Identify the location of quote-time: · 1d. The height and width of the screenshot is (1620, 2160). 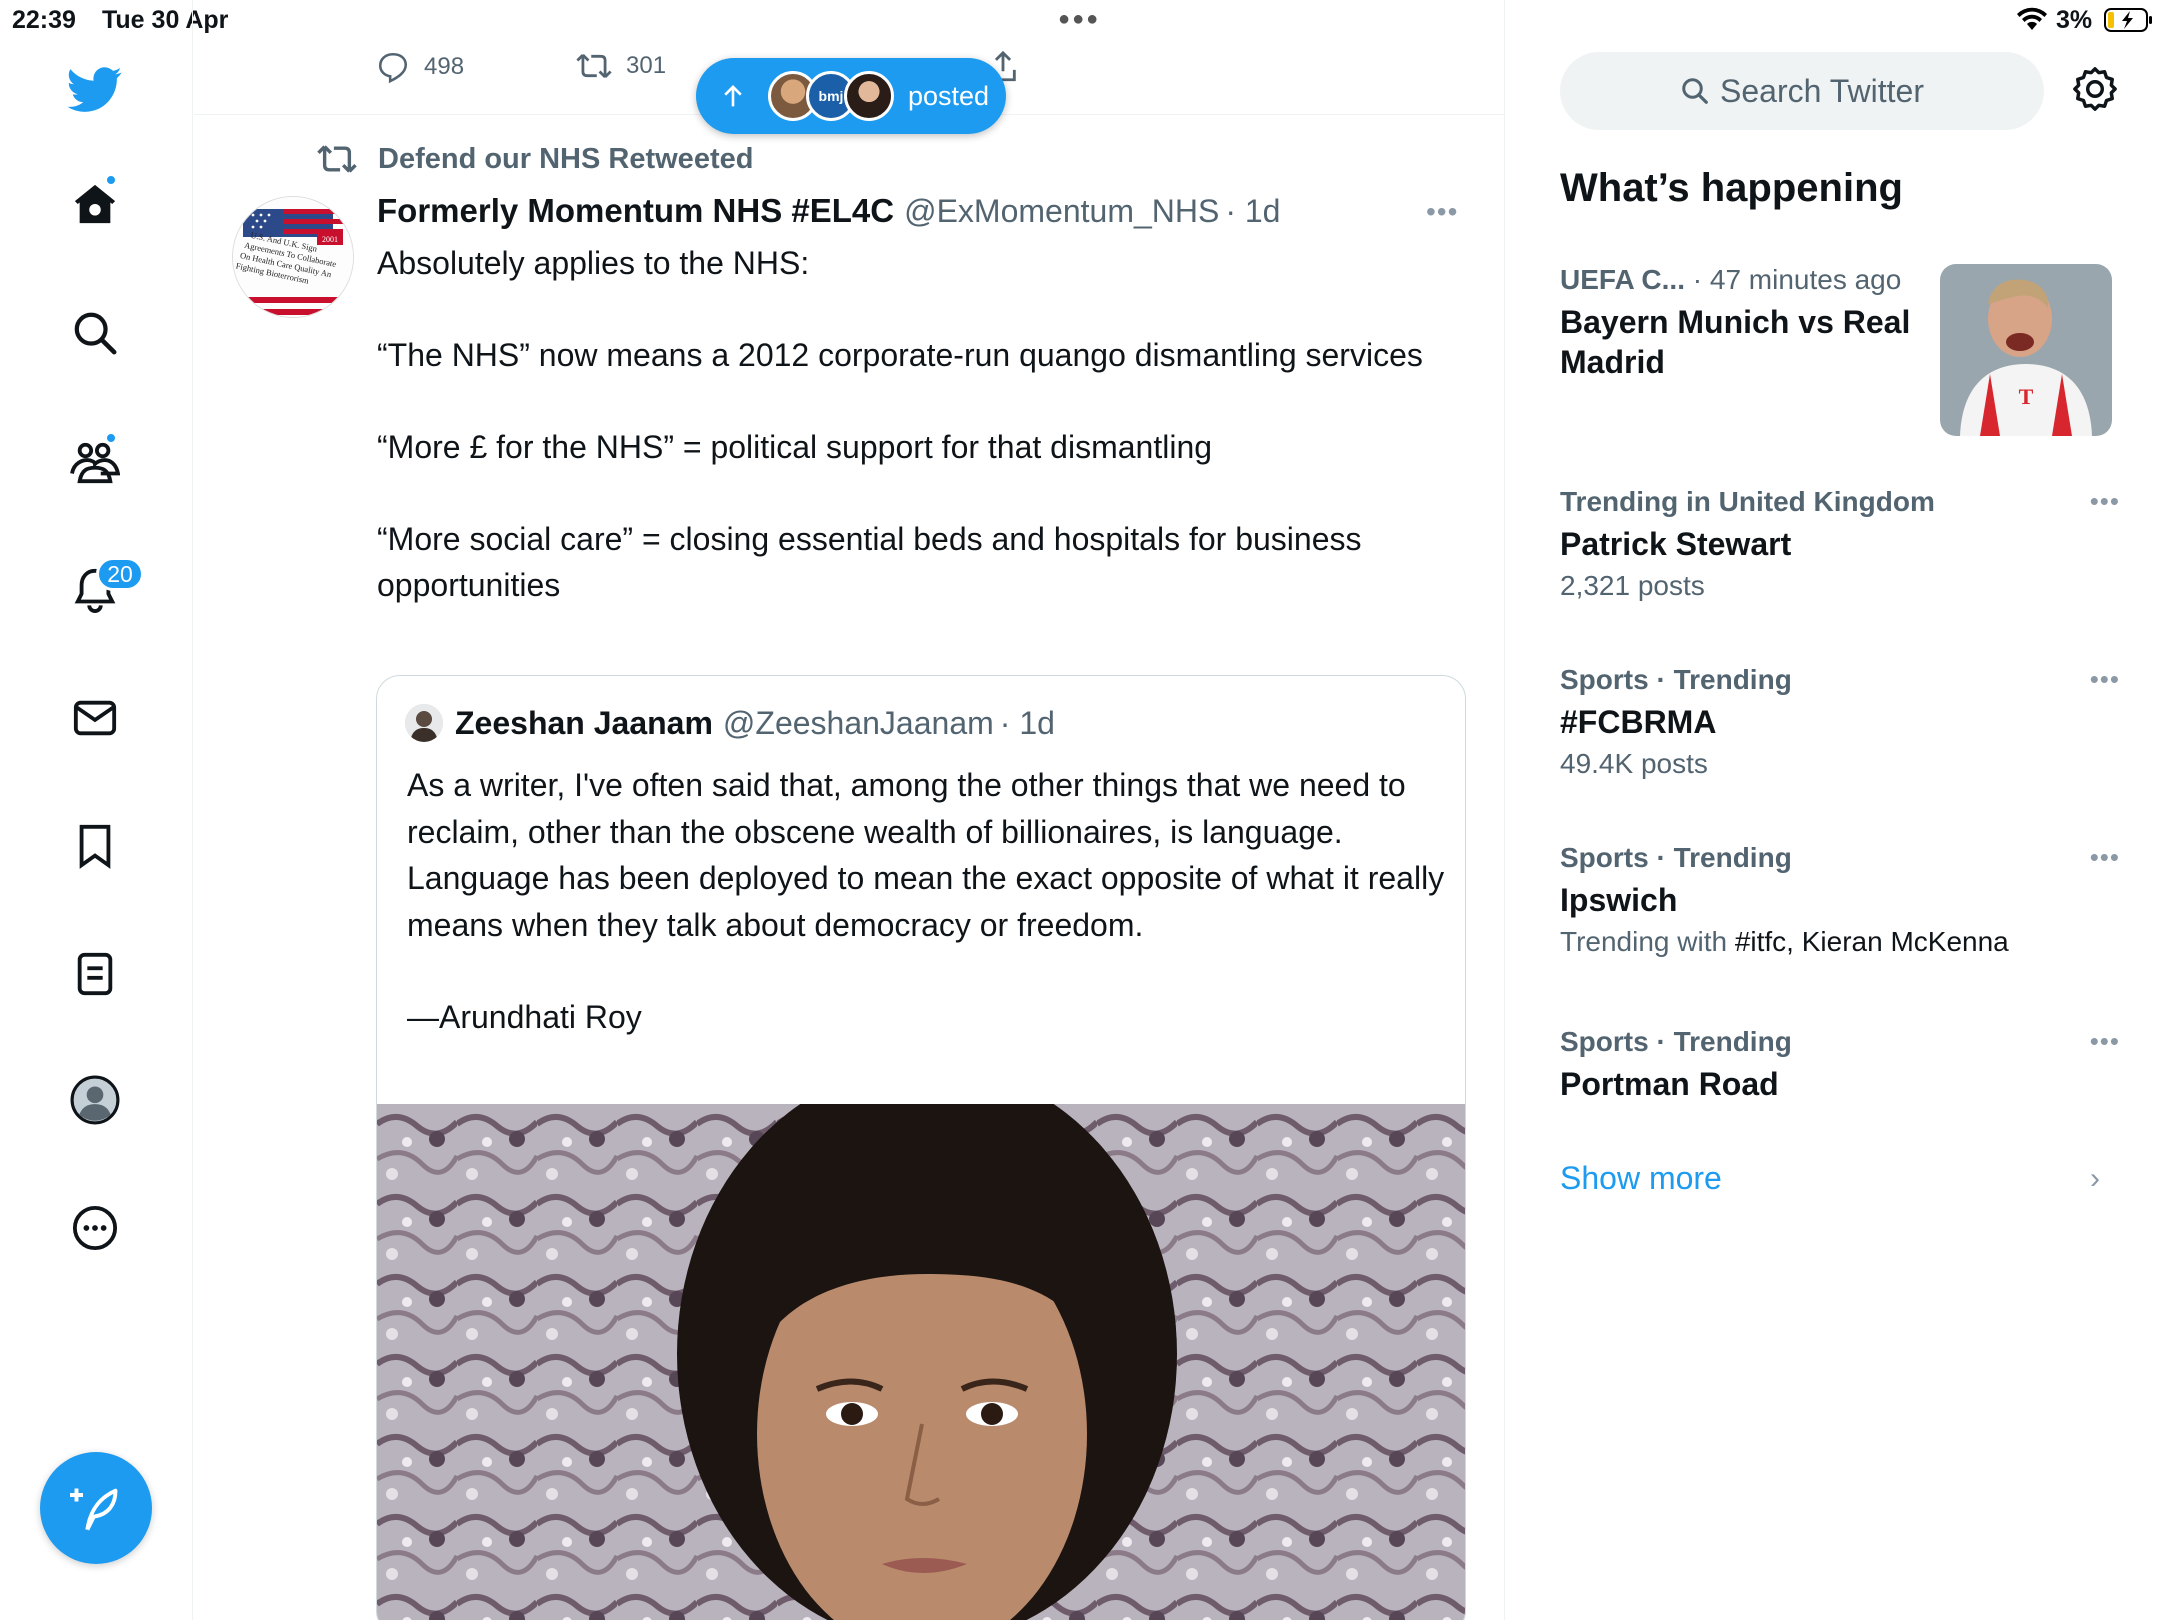
(1027, 722).